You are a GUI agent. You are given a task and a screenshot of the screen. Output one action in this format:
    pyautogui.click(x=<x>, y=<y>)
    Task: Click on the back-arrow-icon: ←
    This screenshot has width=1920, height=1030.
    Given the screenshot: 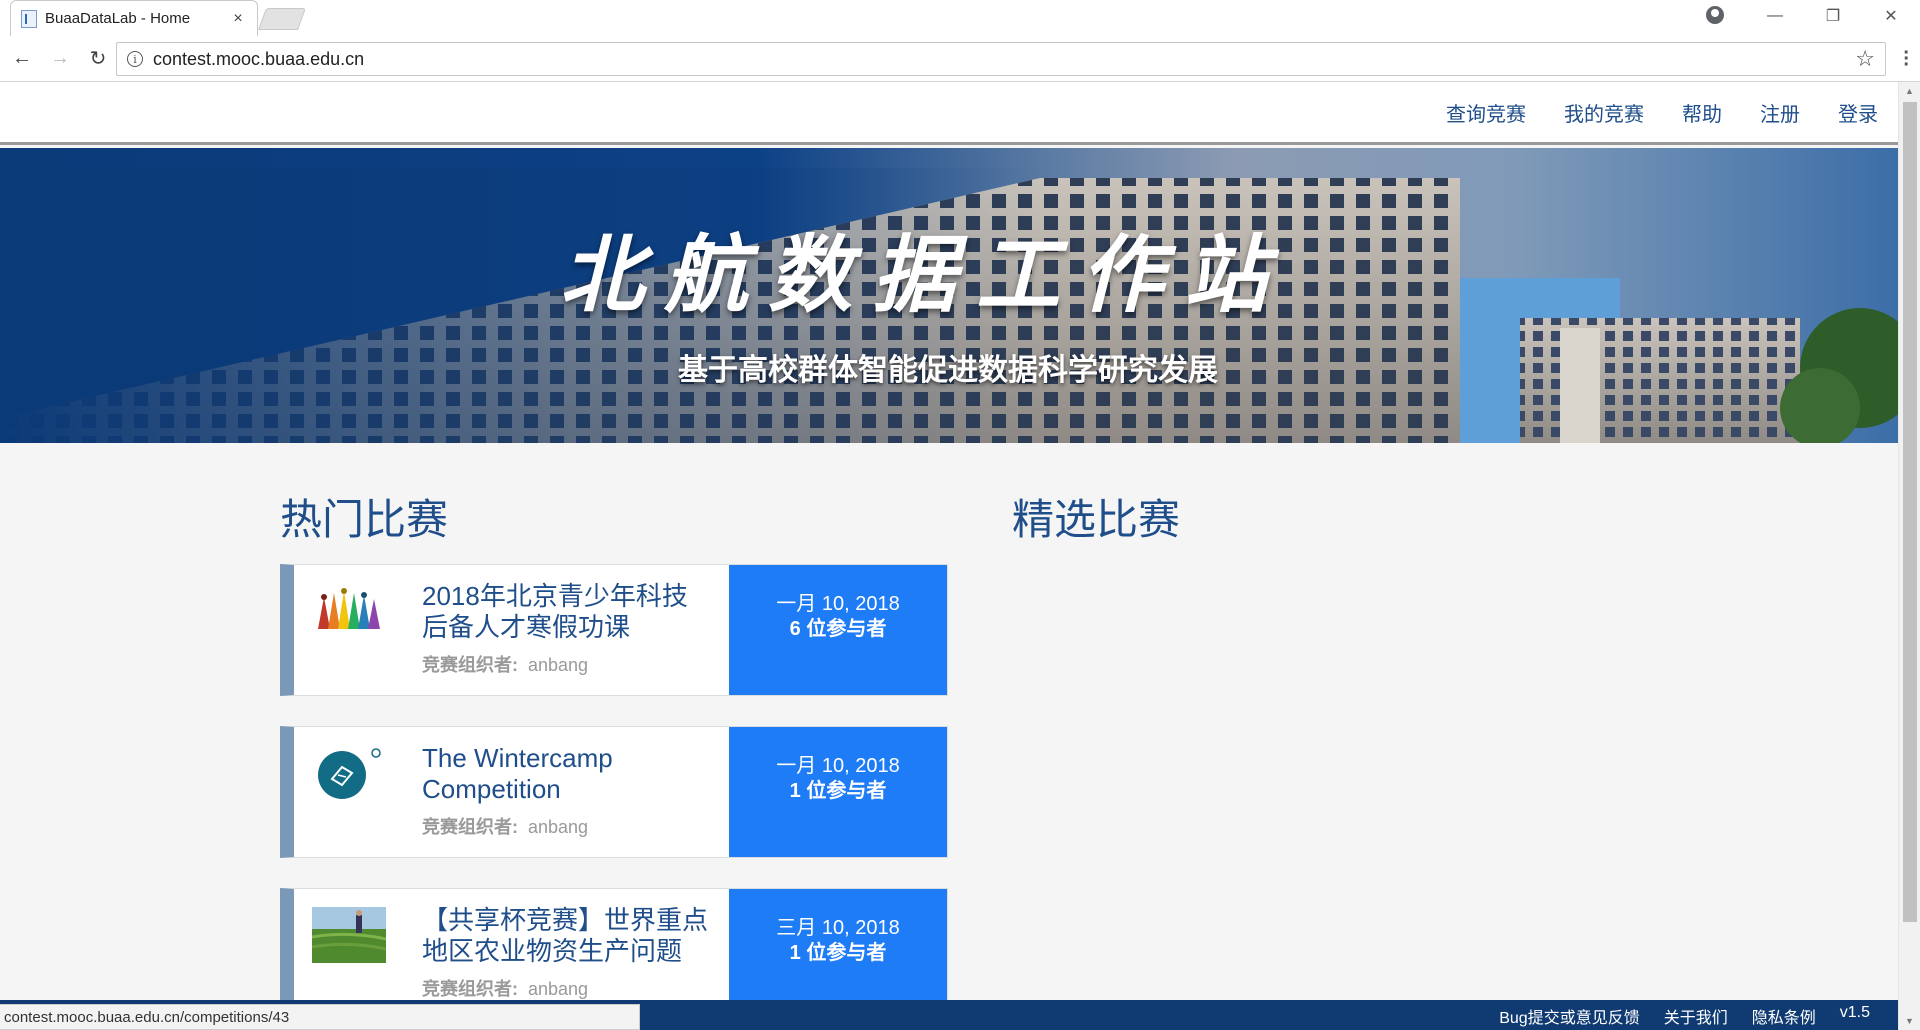 What is the action you would take?
    pyautogui.click(x=22, y=59)
    